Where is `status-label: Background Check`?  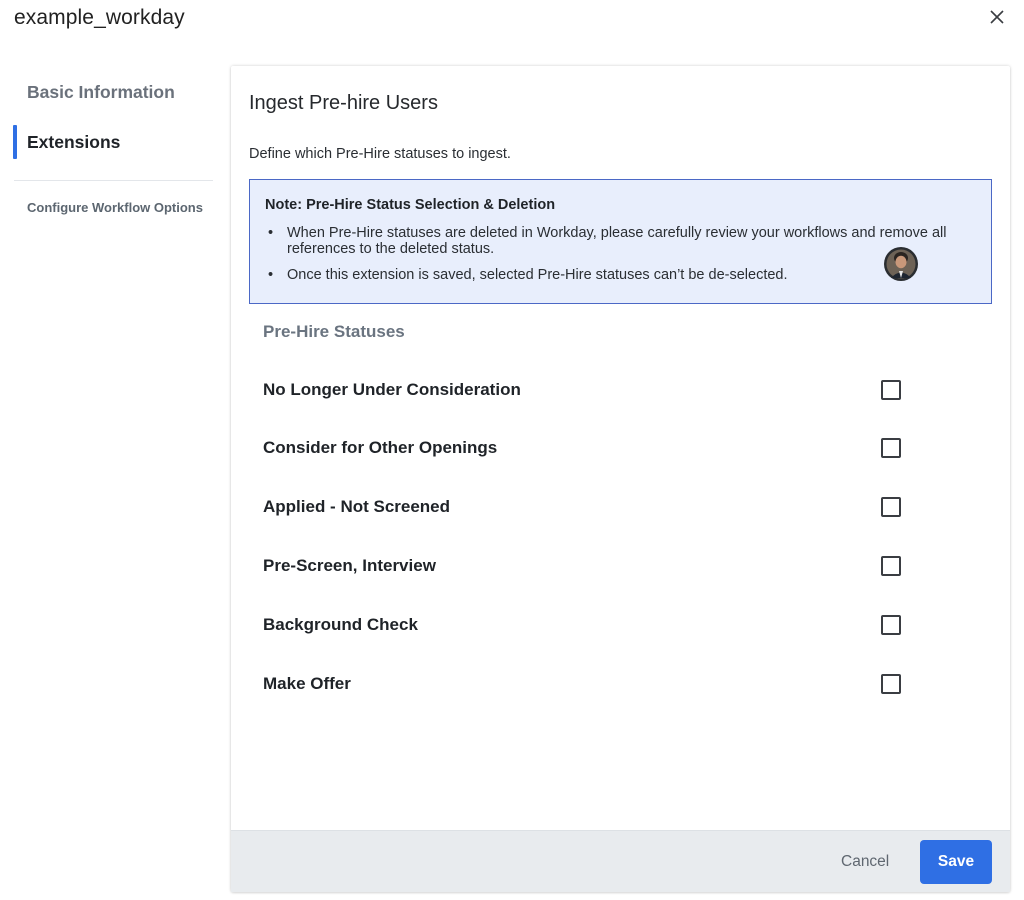
status-label: Background Check is located at coordinates (340, 624).